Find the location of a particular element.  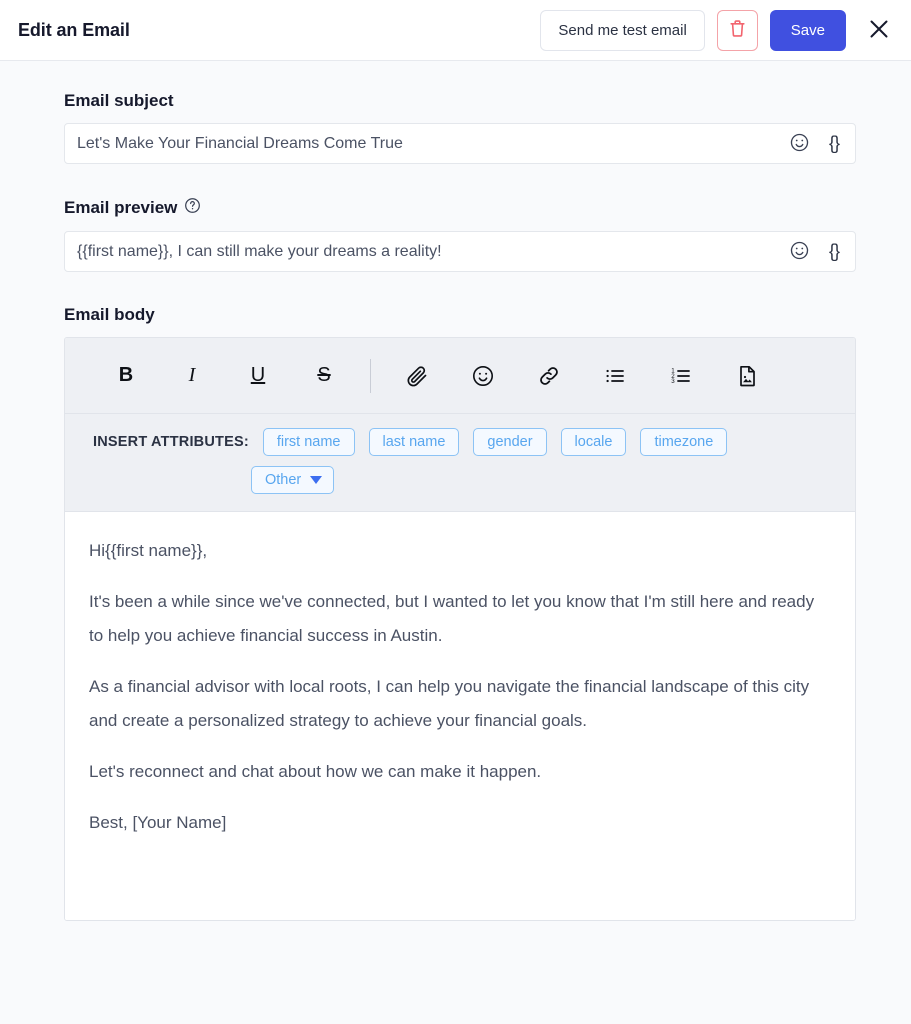

attribute-chip-other-label: Other is located at coordinates (283, 480).